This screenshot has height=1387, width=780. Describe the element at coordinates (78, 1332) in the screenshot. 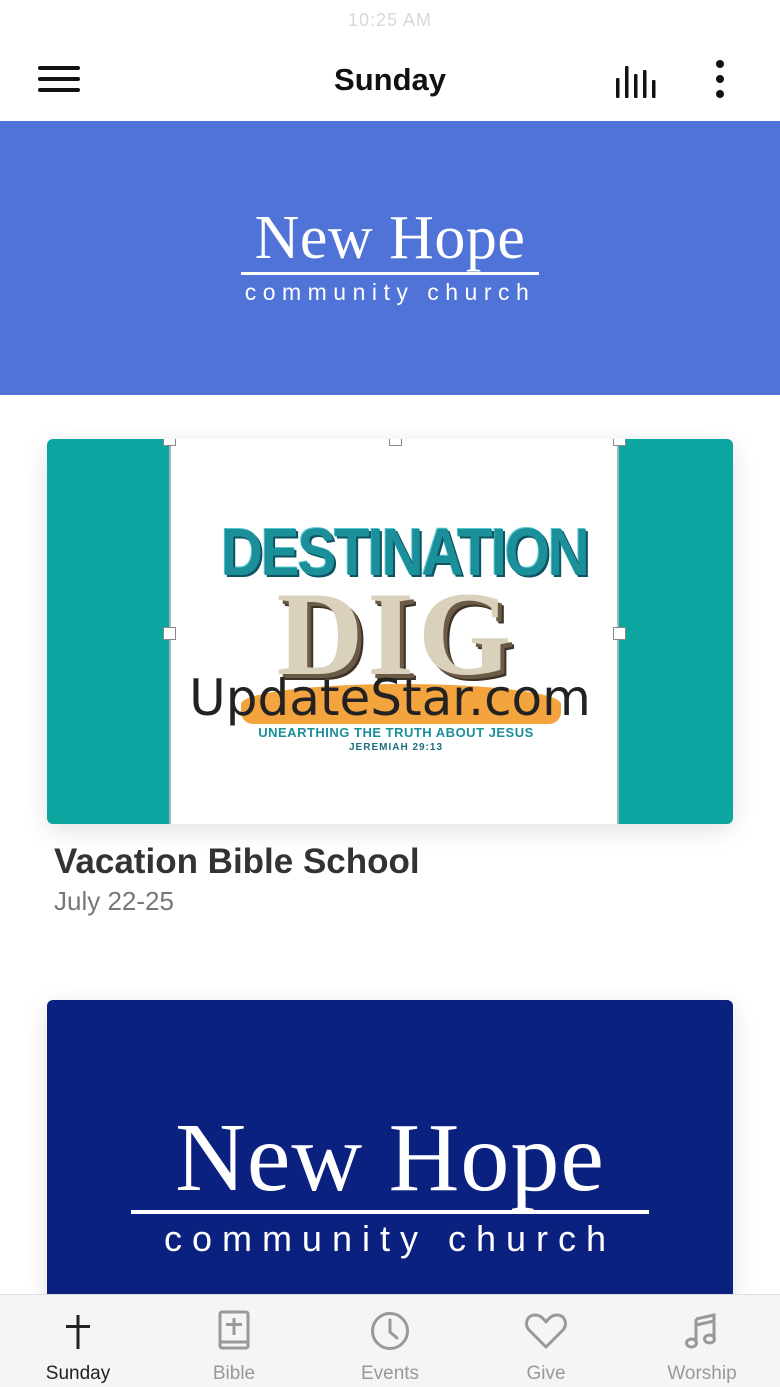

I see `cross-icon` at that location.